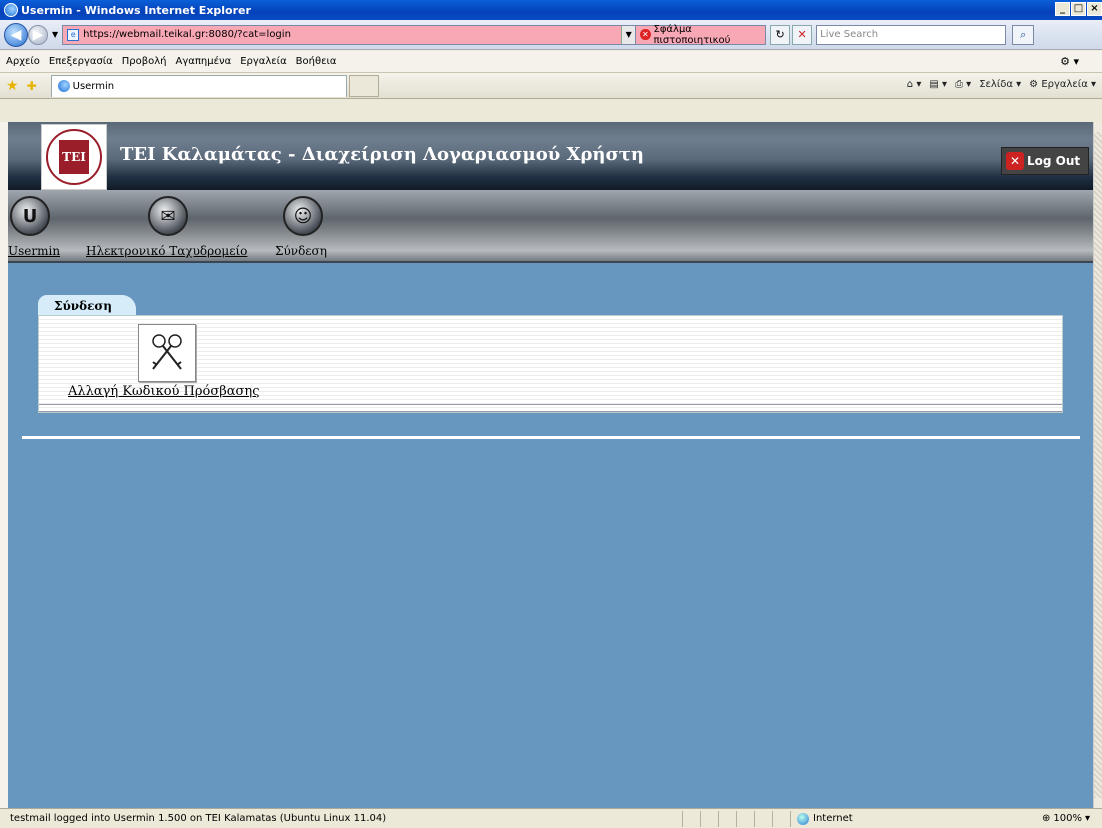 The image size is (1102, 828). What do you see at coordinates (802, 34) in the screenshot?
I see `stop-button: ✕` at bounding box center [802, 34].